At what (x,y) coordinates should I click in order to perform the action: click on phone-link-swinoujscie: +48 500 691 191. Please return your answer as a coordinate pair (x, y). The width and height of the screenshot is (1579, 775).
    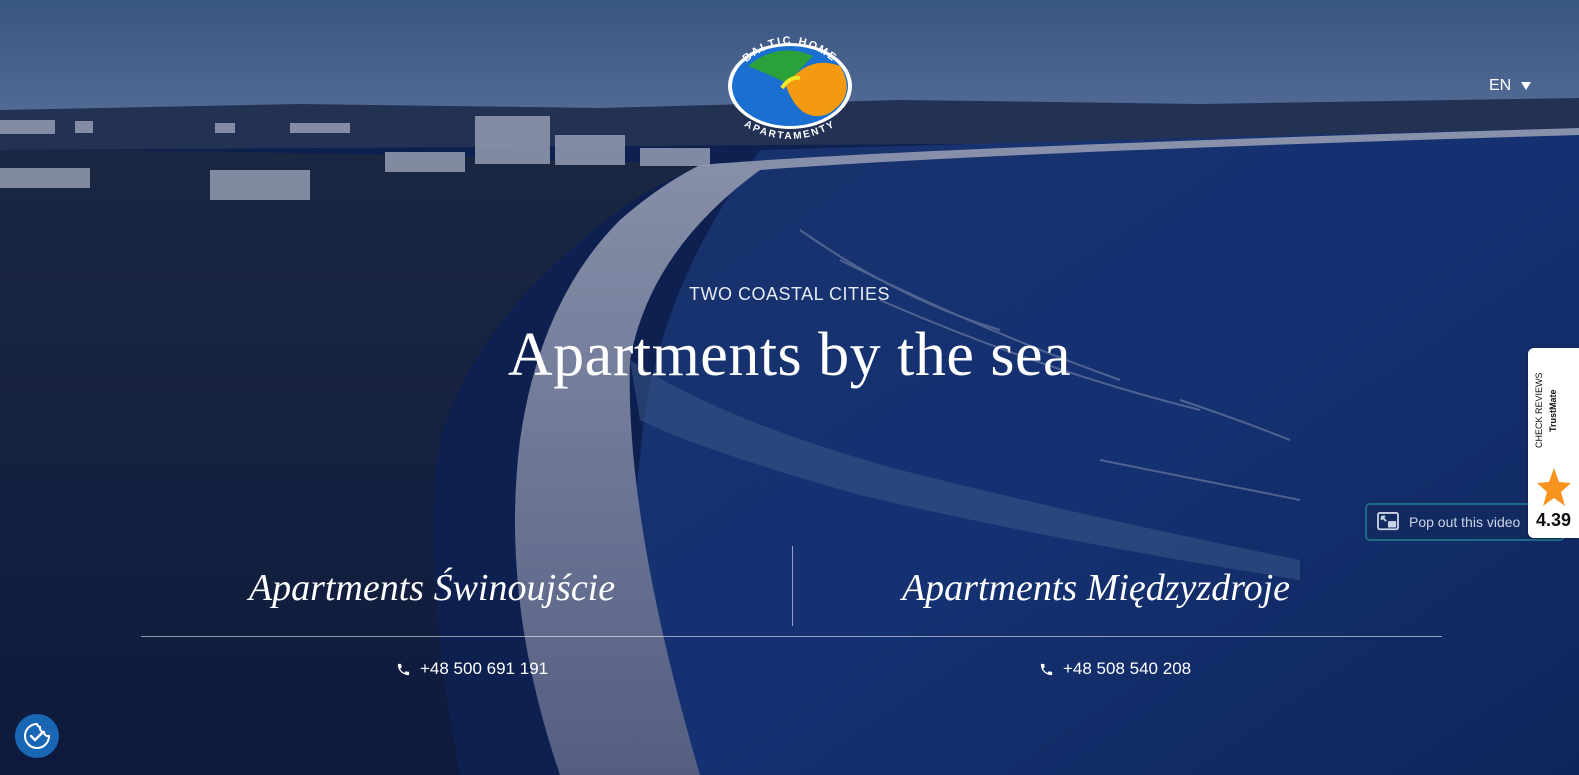
    Looking at the image, I should click on (472, 669).